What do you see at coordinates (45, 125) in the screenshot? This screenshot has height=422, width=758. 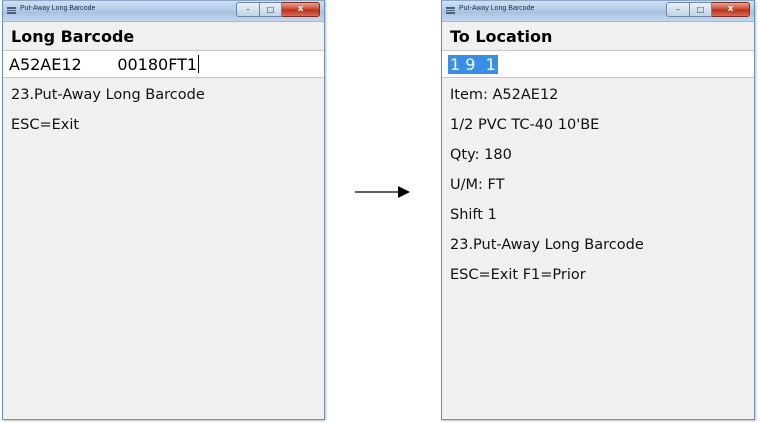 I see `key-hint: ESC=Exit` at bounding box center [45, 125].